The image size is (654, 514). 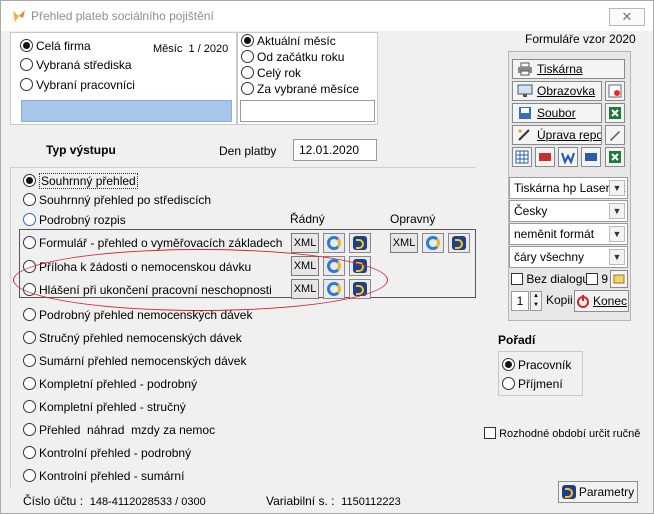 I want to click on den-platby-field: 12.01.2020, so click(x=335, y=150).